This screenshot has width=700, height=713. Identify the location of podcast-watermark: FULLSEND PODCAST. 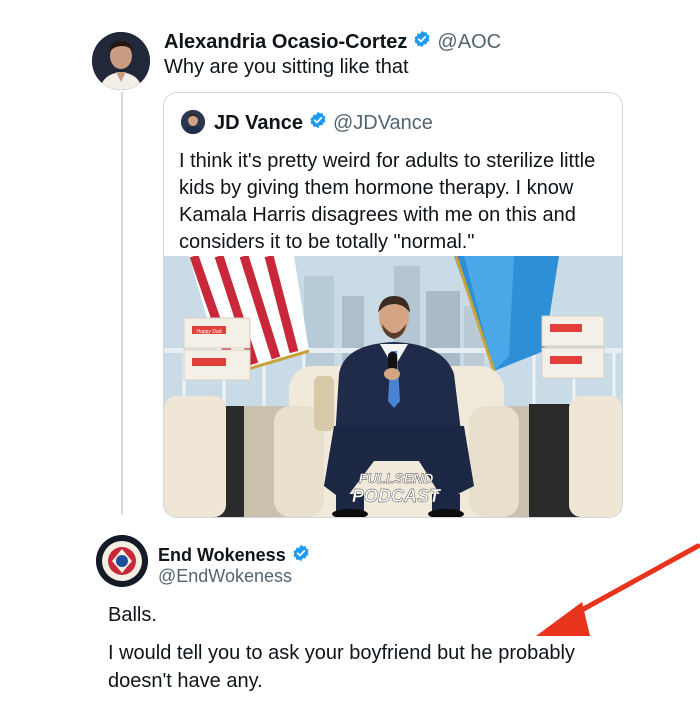
(397, 488).